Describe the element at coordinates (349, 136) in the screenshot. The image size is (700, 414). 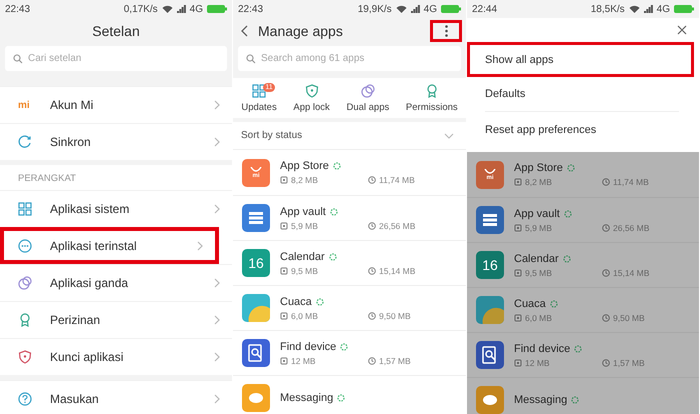
I see `sort-dropdown: Sort by status` at that location.